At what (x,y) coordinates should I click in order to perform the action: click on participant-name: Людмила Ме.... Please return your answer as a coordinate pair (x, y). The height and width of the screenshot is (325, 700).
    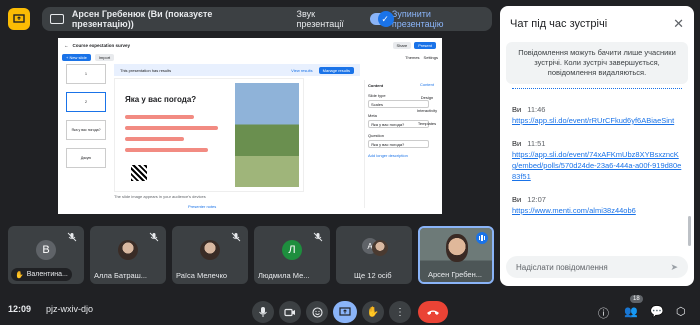
    Looking at the image, I should click on (284, 275).